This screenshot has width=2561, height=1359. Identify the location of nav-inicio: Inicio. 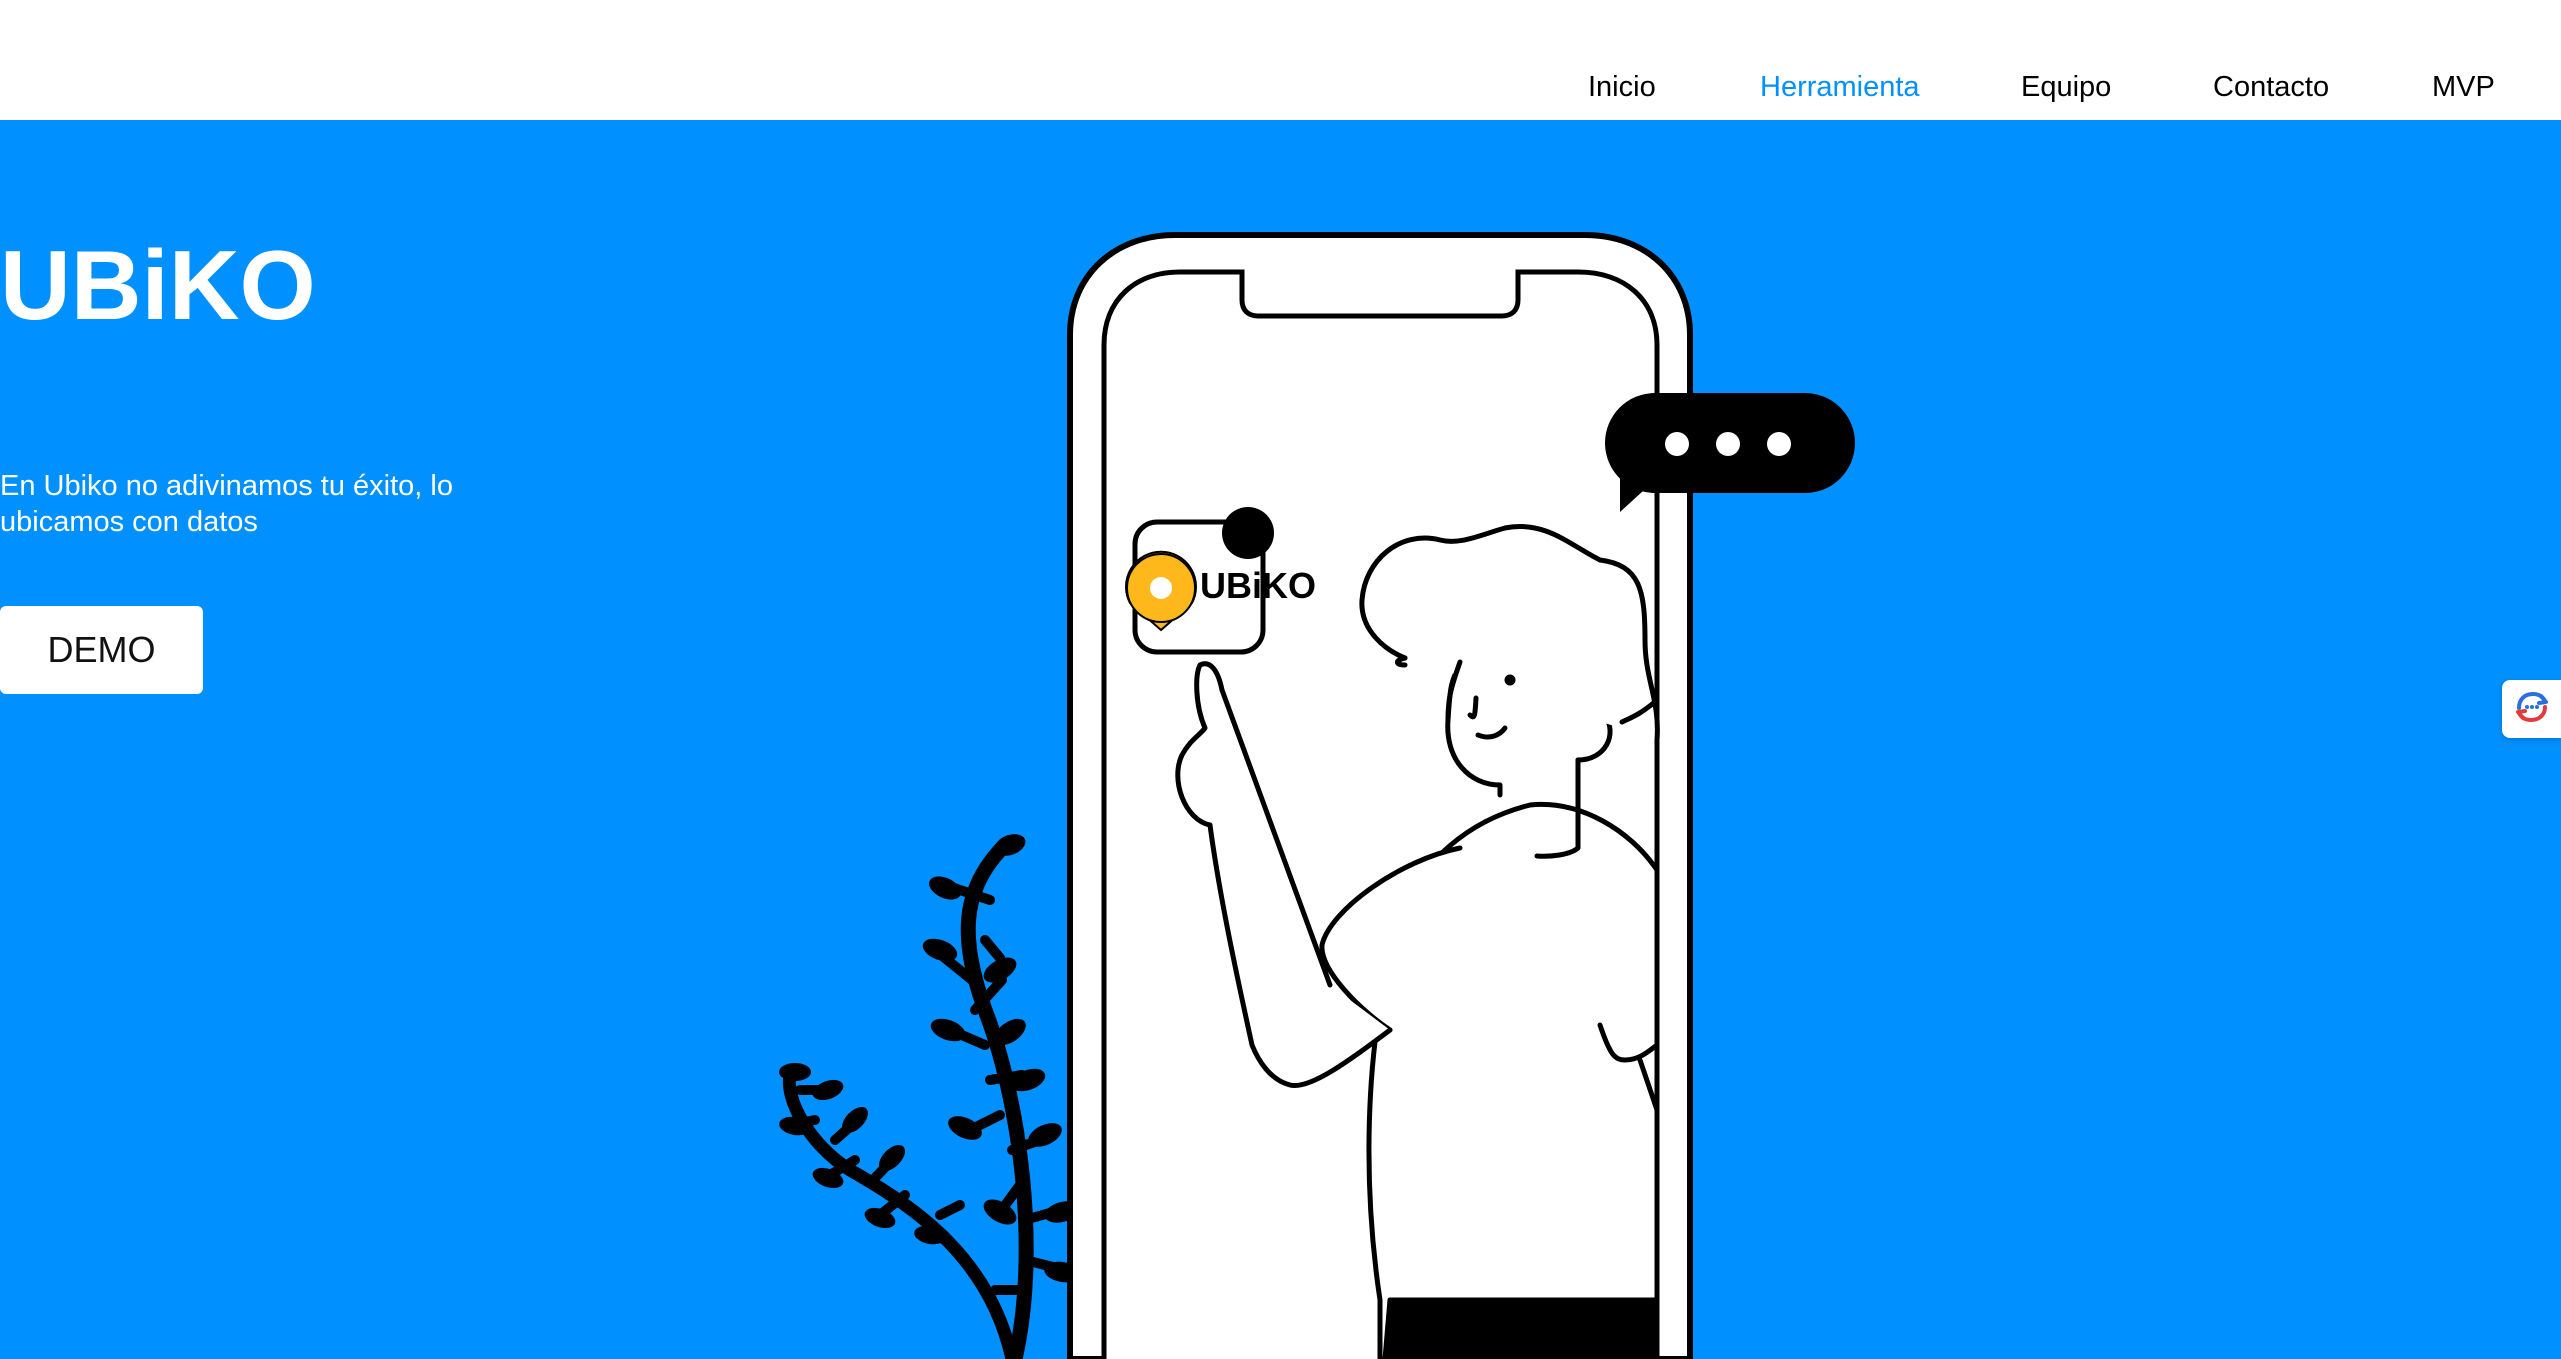
(1622, 87).